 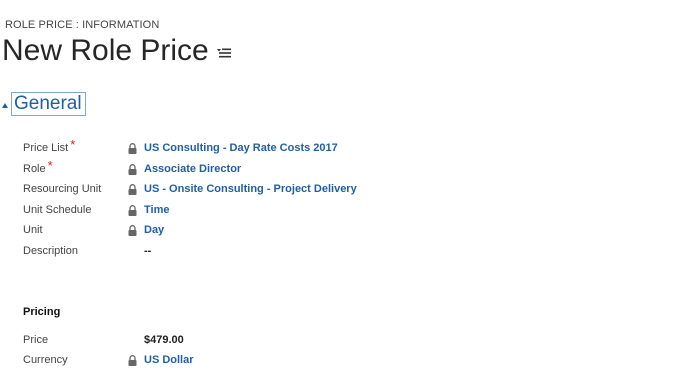 What do you see at coordinates (38, 166) in the screenshot?
I see `field-label: Role *` at bounding box center [38, 166].